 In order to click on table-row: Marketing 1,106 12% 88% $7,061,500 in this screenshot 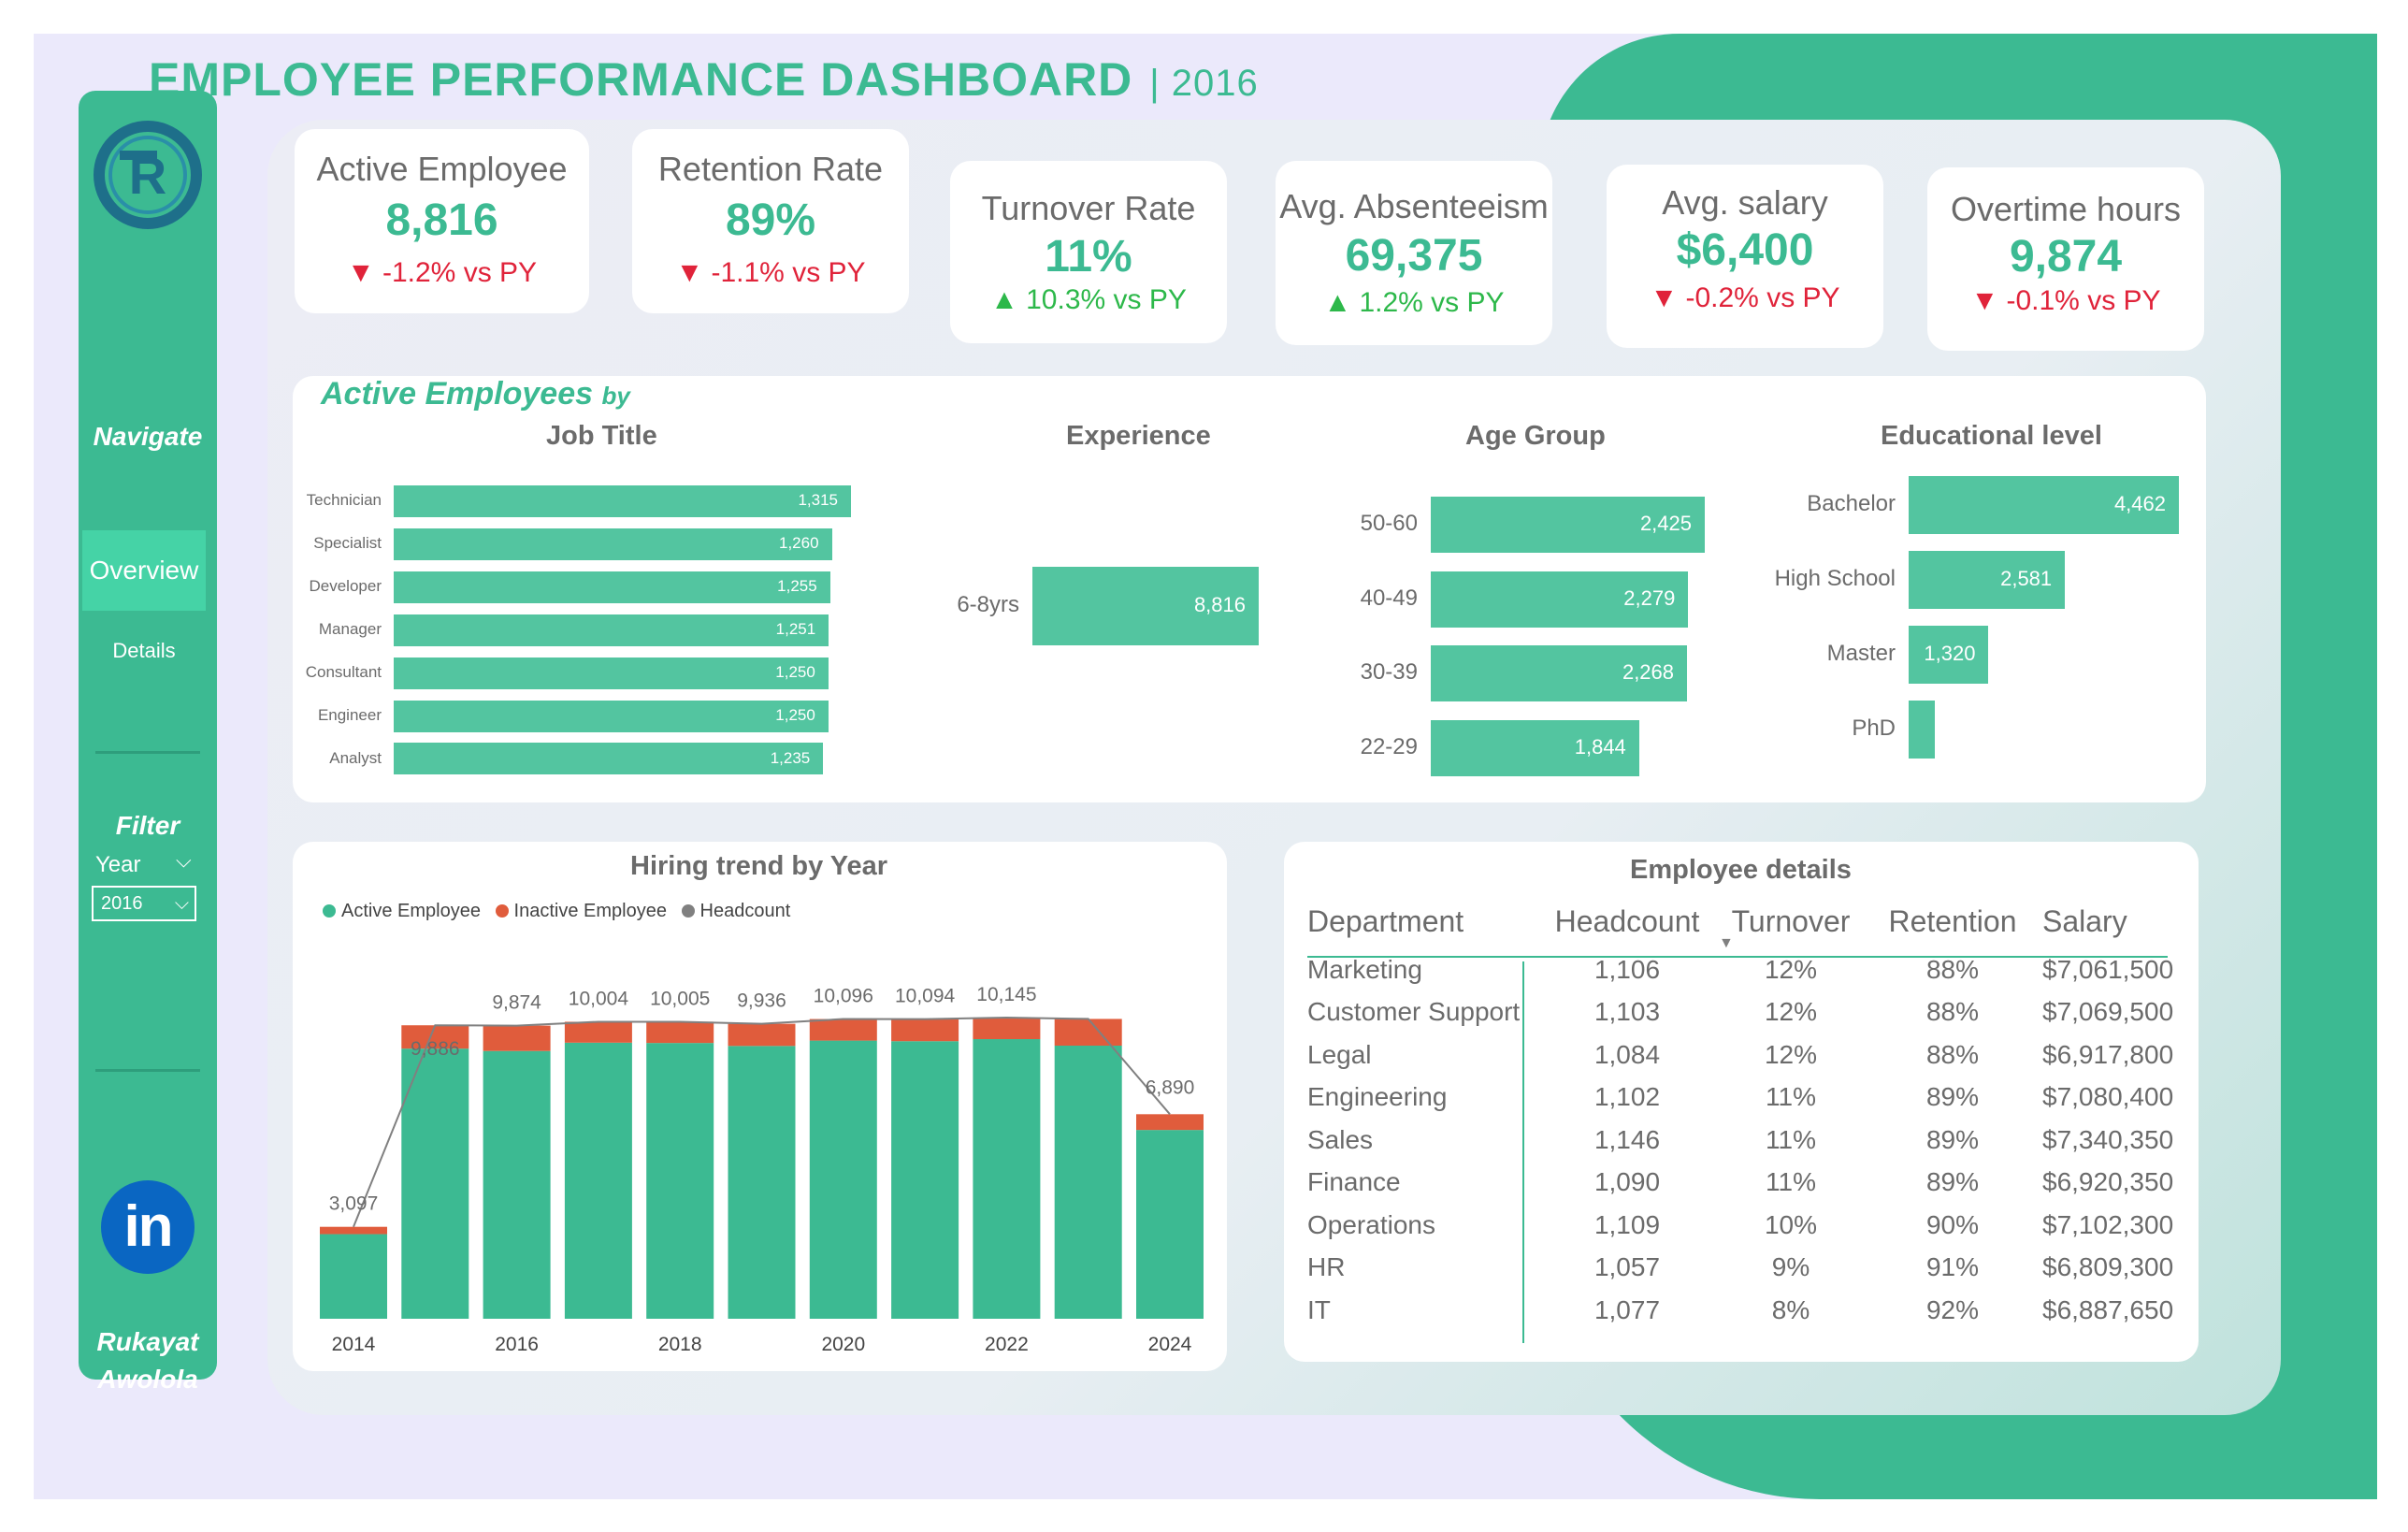, I will do `click(1745, 969)`.